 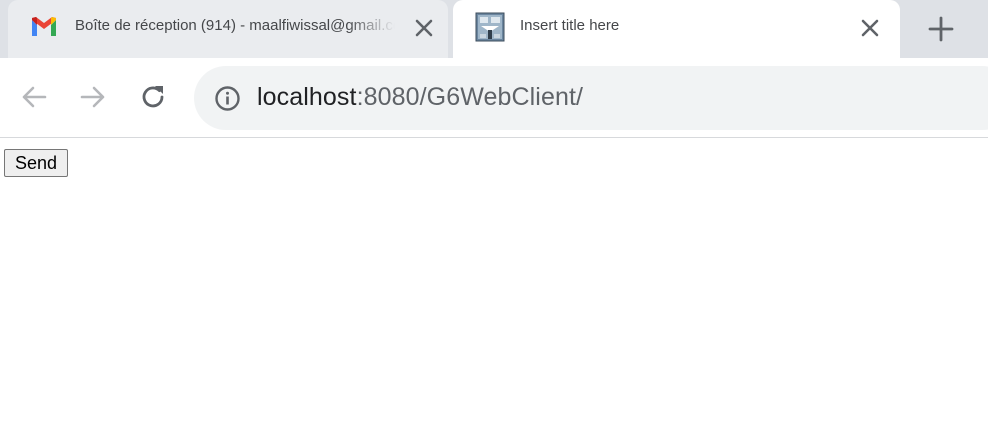 I want to click on reload-icon, so click(x=153, y=97).